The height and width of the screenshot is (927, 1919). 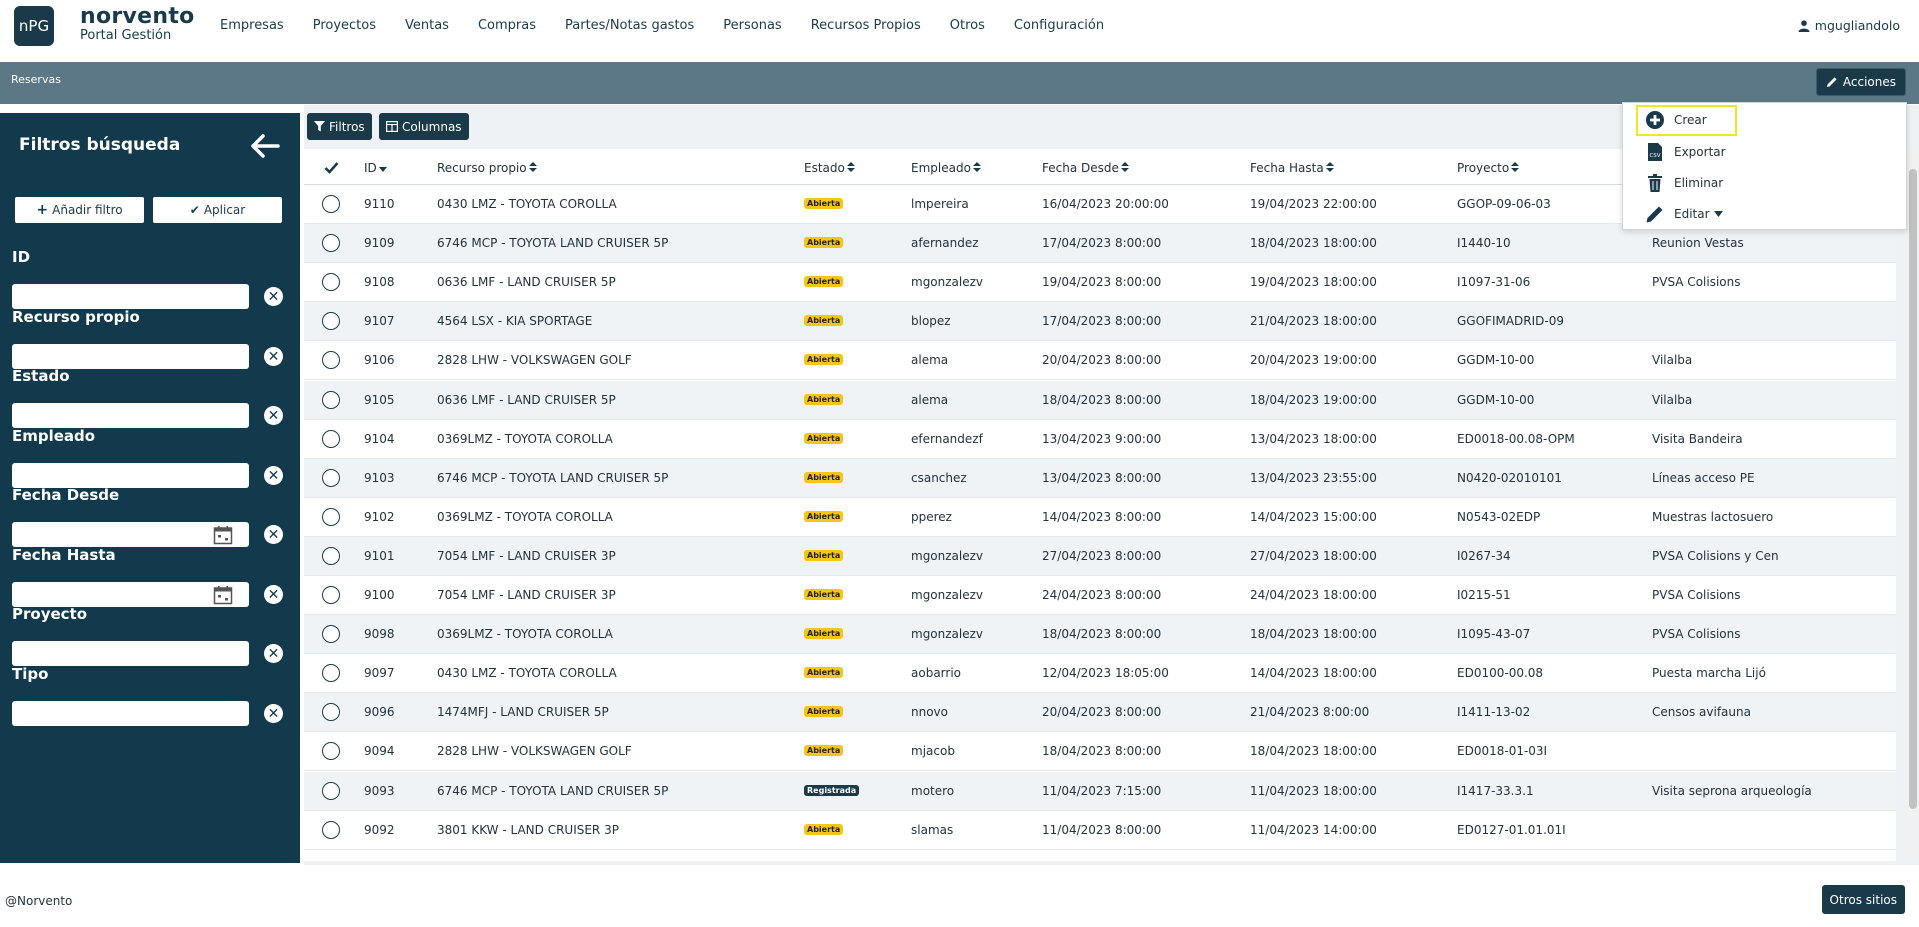 What do you see at coordinates (427, 25) in the screenshot?
I see `nav-item-ventas: Ventas` at bounding box center [427, 25].